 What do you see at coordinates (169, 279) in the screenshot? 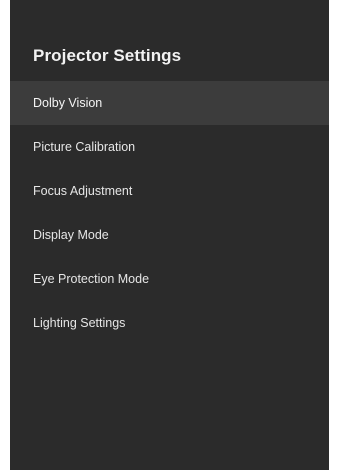
I see `menu-item-eye-protection-mode: Eye Protection Mode` at bounding box center [169, 279].